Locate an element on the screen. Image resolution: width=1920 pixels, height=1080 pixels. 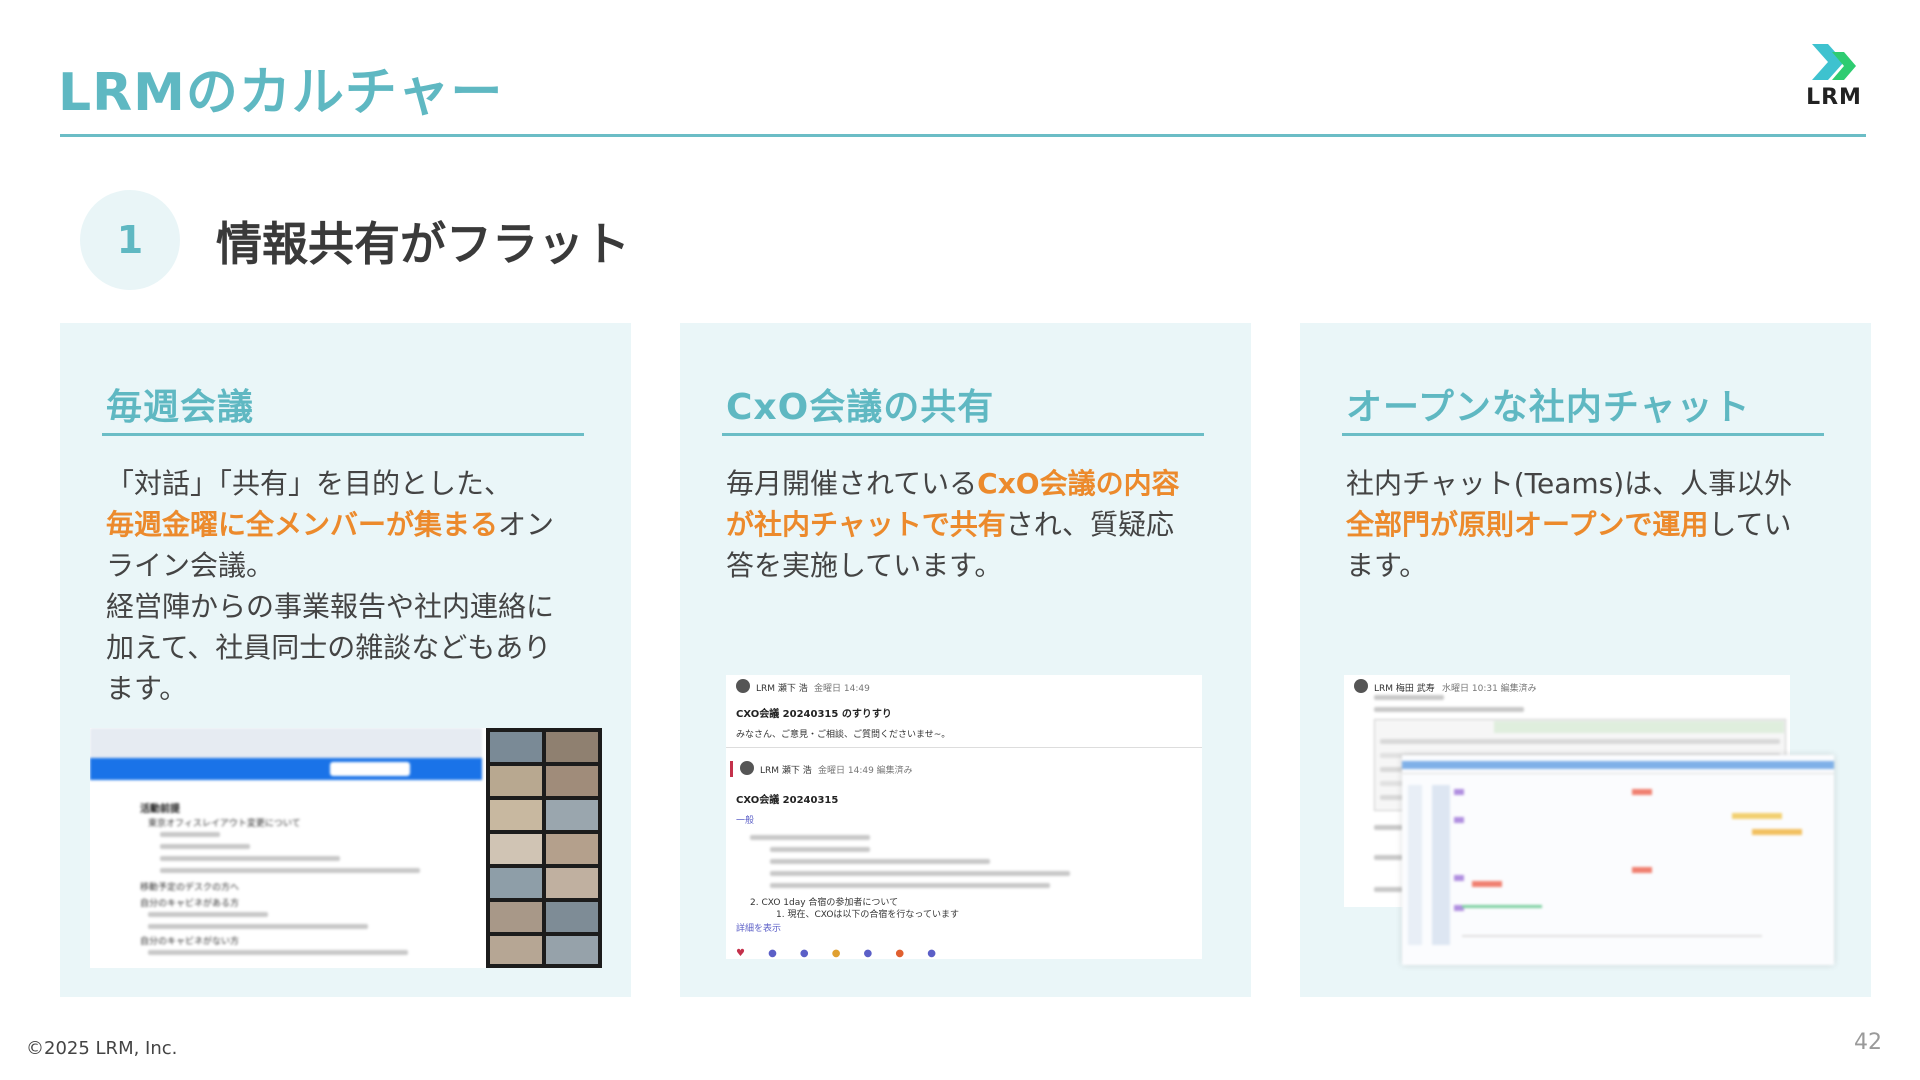
meeting-item: 自分のキャビネがない方 is located at coordinates (190, 942).